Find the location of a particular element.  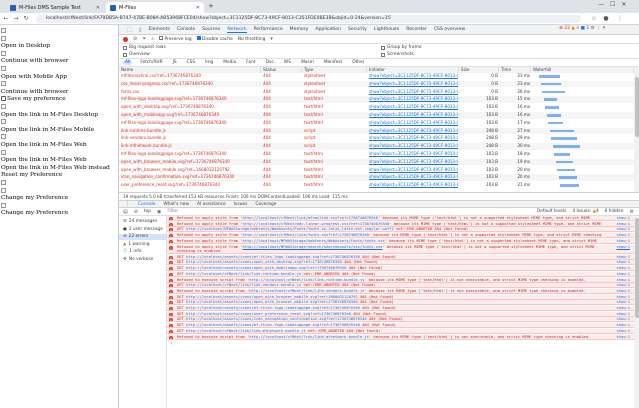

sidebar-item-user: ● 1 user message is located at coordinates (143, 230).